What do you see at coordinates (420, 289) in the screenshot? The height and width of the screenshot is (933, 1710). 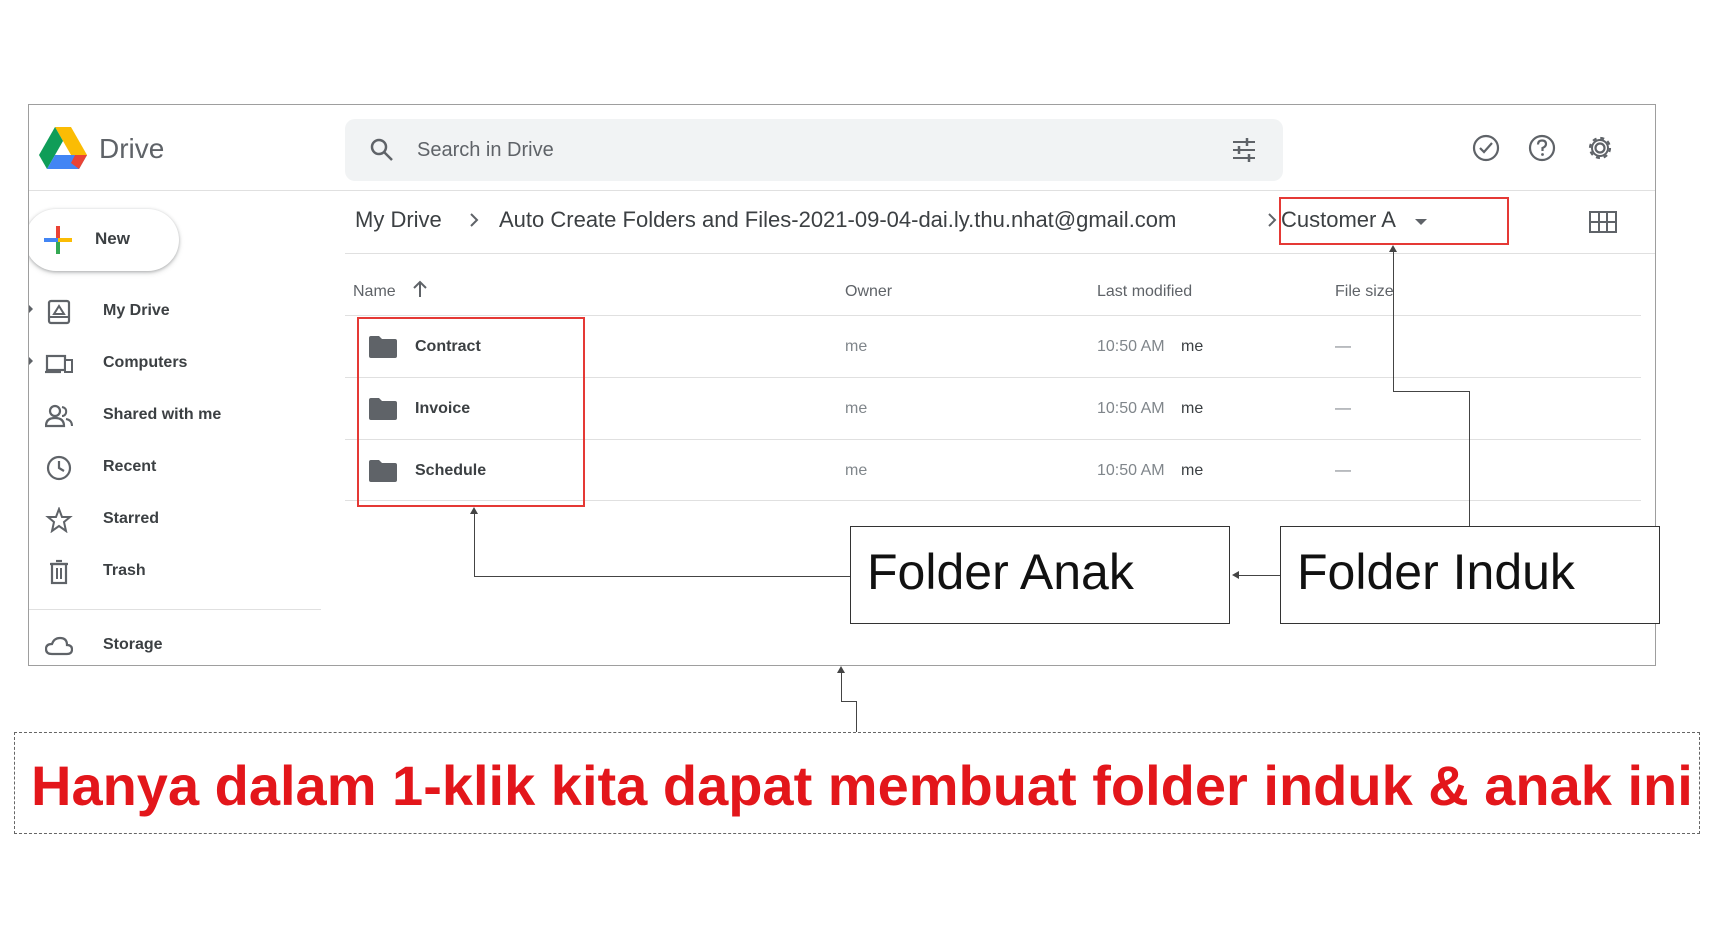 I see `sort-ascending-icon` at bounding box center [420, 289].